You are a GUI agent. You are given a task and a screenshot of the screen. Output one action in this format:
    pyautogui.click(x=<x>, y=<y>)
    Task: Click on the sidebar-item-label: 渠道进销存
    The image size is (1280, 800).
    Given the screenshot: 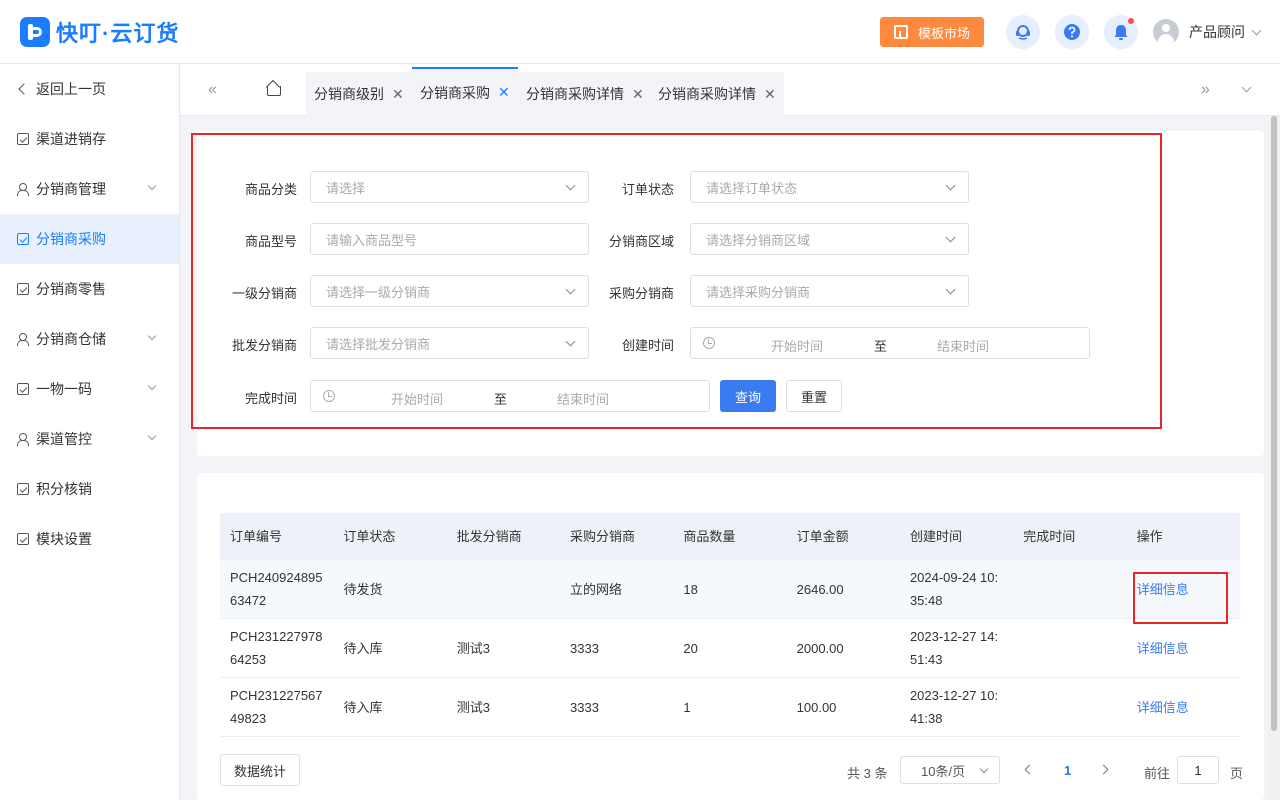 What is the action you would take?
    pyautogui.click(x=71, y=139)
    